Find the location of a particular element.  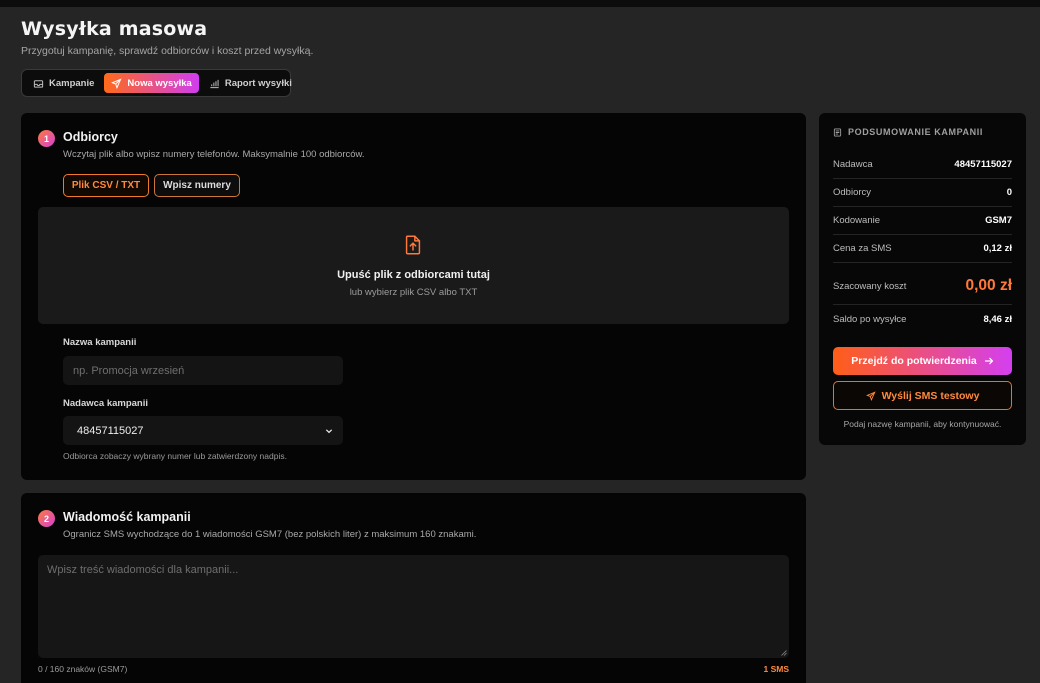

dropzone-title: Upuść plik z odbiorcami tutaj is located at coordinates (413, 275).